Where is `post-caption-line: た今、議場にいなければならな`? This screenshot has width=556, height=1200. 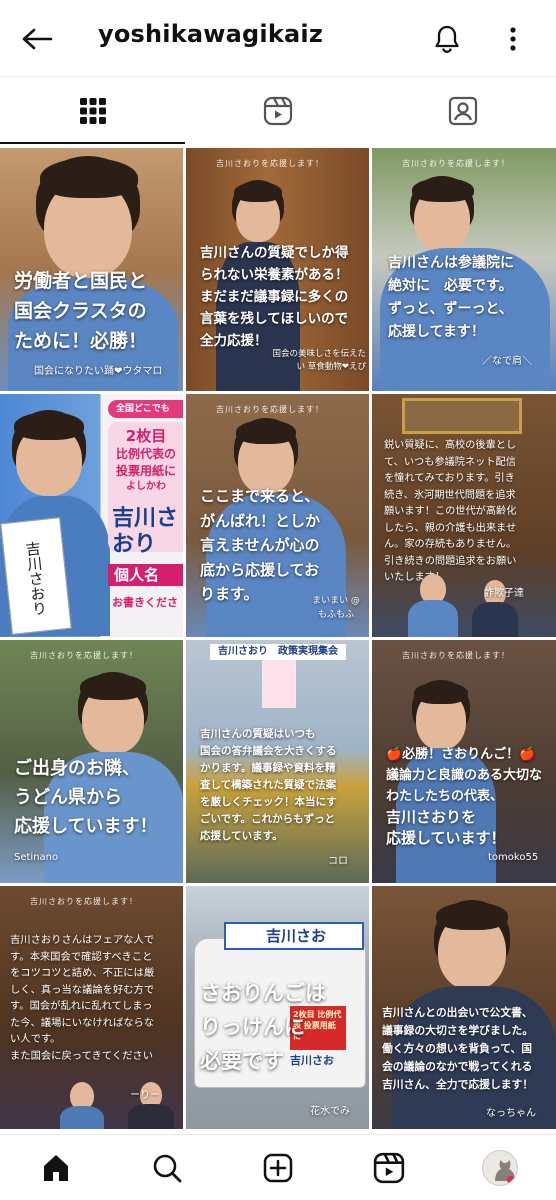 post-caption-line: た今、議場にいなければならな is located at coordinates (82, 1022).